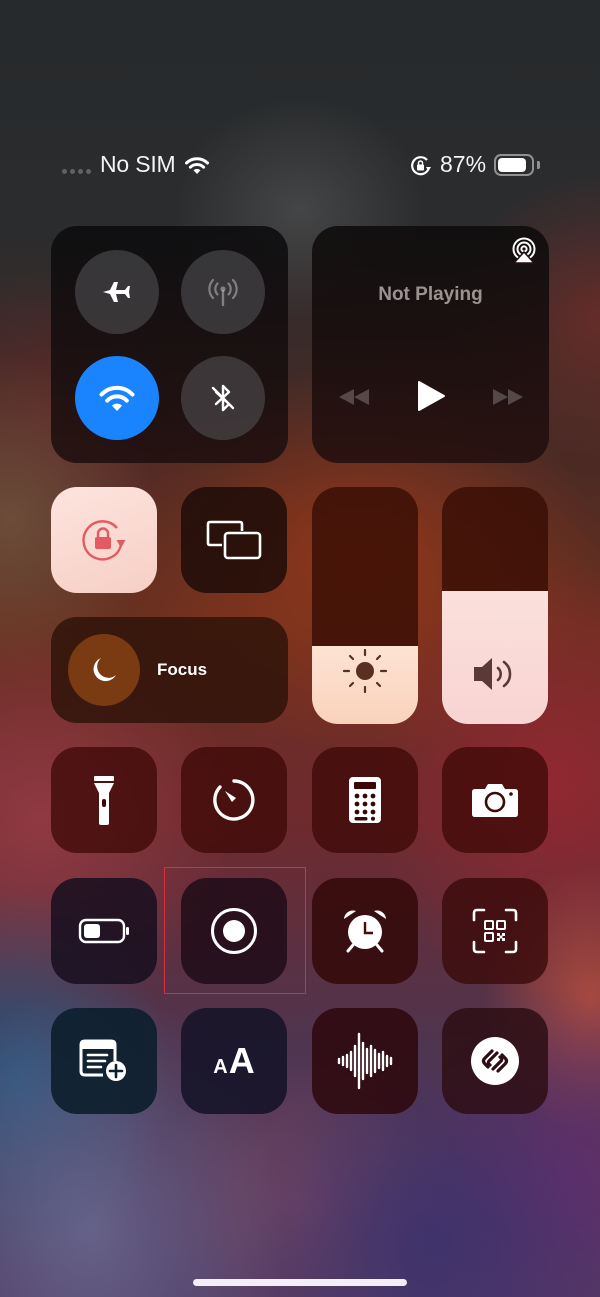 This screenshot has width=600, height=1297. I want to click on timer-button, so click(234, 800).